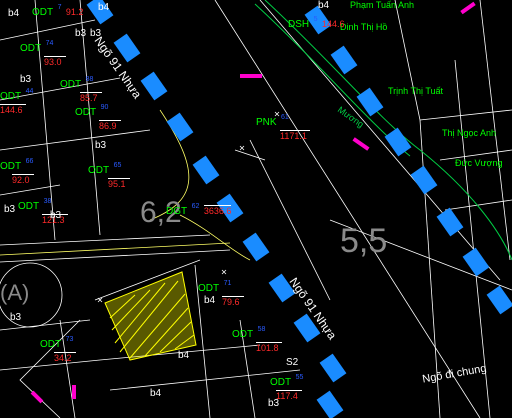 The image size is (512, 418). What do you see at coordinates (59, 7) in the screenshot?
I see `parcel-number: 7` at bounding box center [59, 7].